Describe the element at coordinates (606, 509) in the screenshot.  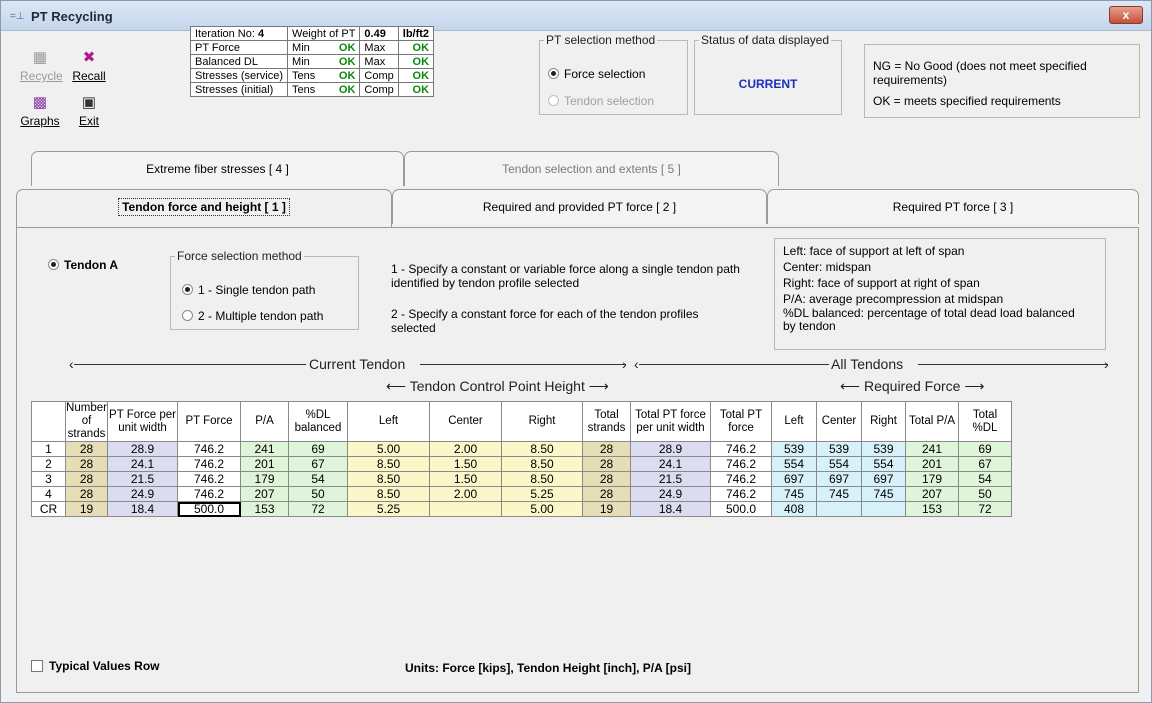
I see `total-strands-cell: 19` at that location.